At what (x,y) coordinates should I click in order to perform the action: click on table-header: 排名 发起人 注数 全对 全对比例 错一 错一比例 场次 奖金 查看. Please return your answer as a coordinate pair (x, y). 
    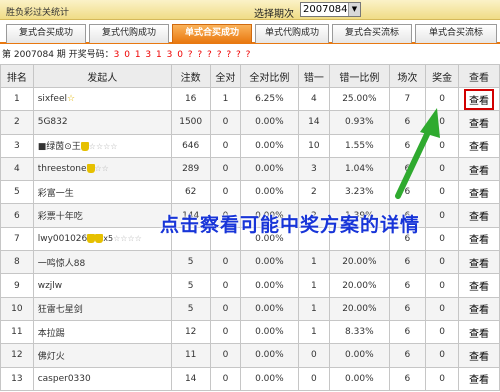
    Looking at the image, I should click on (250, 76).